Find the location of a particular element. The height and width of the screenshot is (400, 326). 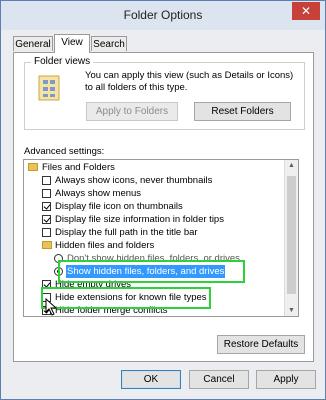

close-button: ✕ is located at coordinates (306, 11).